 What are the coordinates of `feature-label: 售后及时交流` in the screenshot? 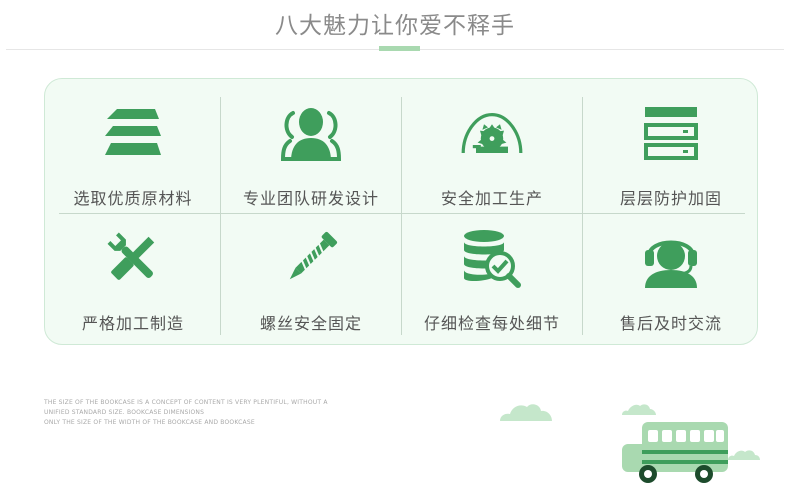 It's located at (670, 323).